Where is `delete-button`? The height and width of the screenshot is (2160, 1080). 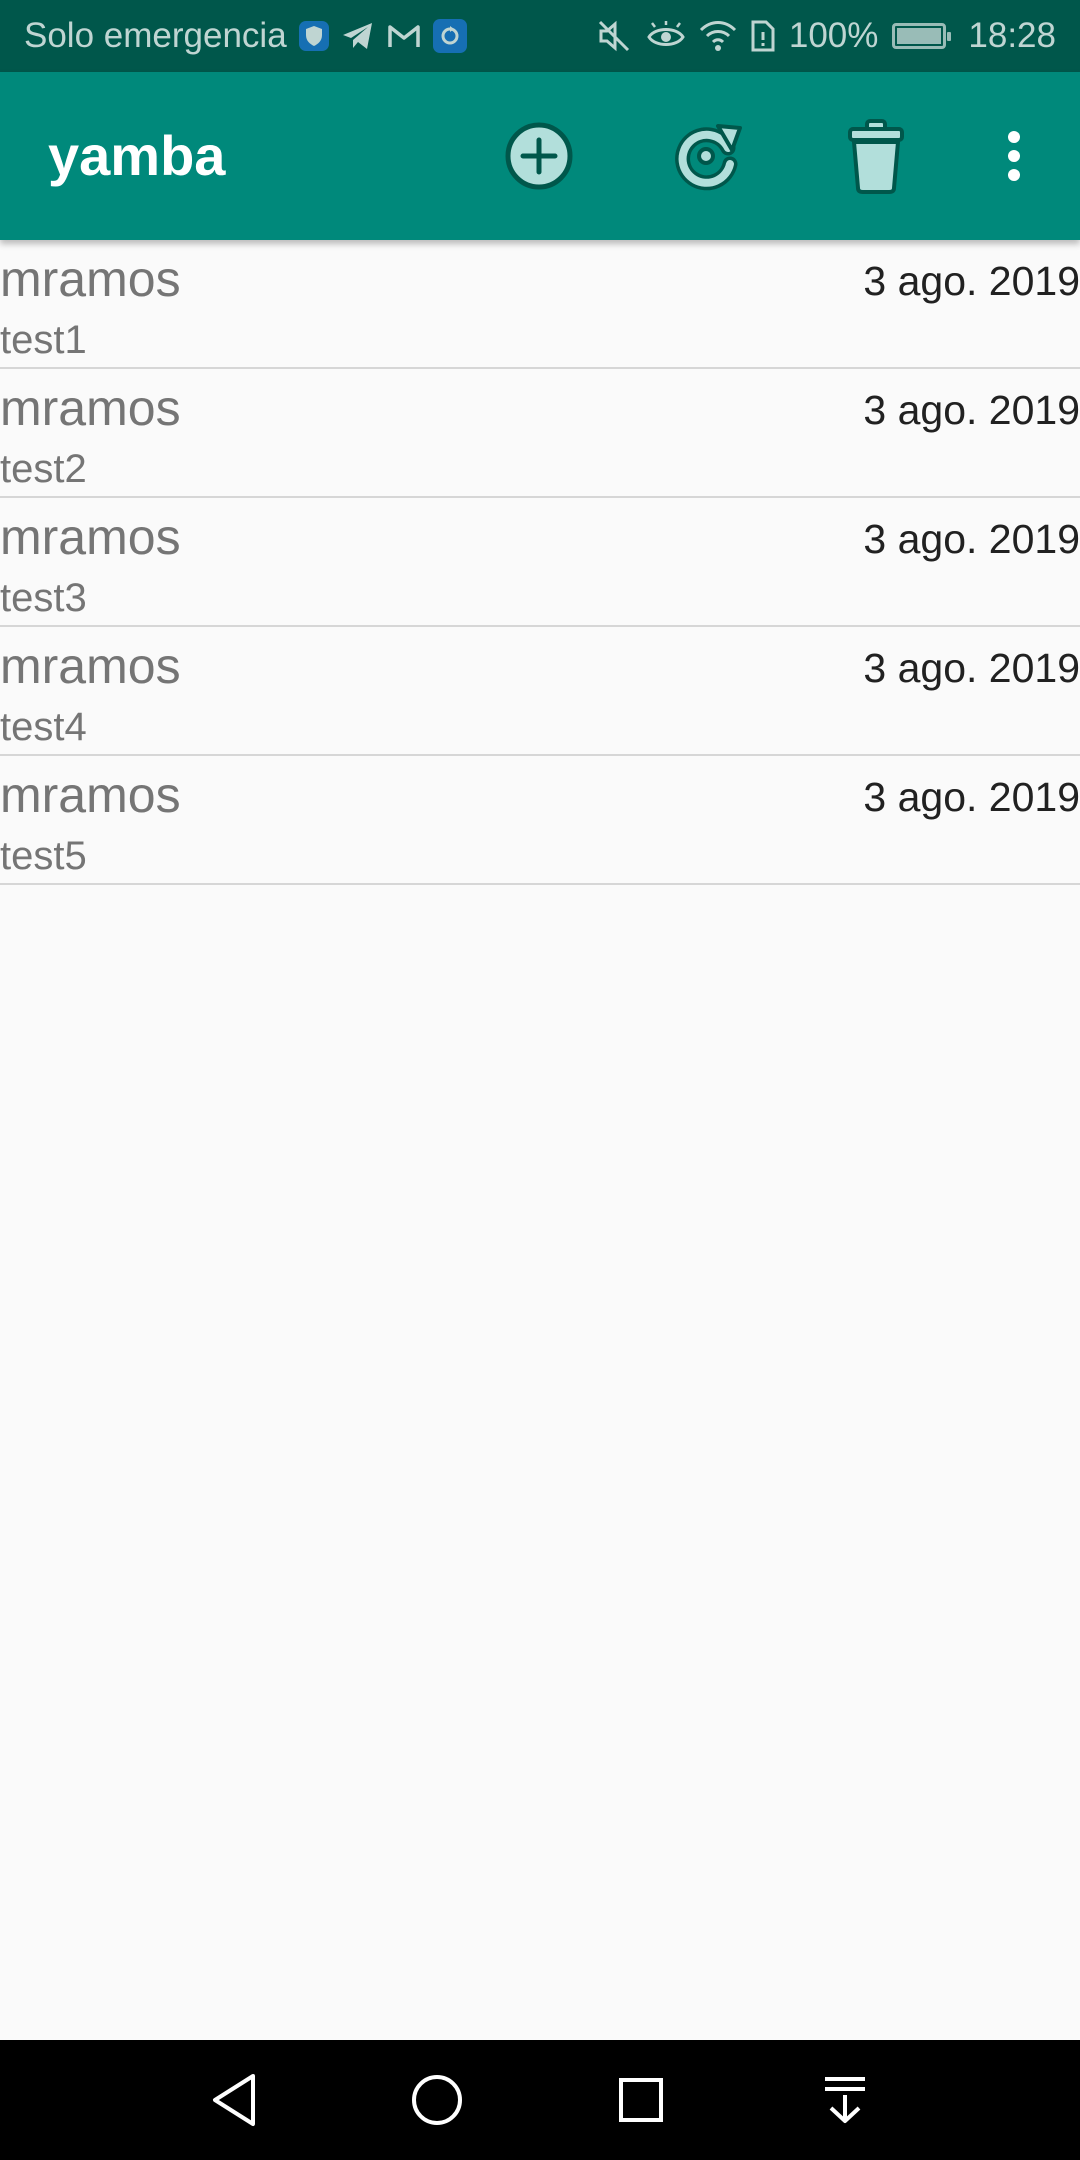 delete-button is located at coordinates (876, 156).